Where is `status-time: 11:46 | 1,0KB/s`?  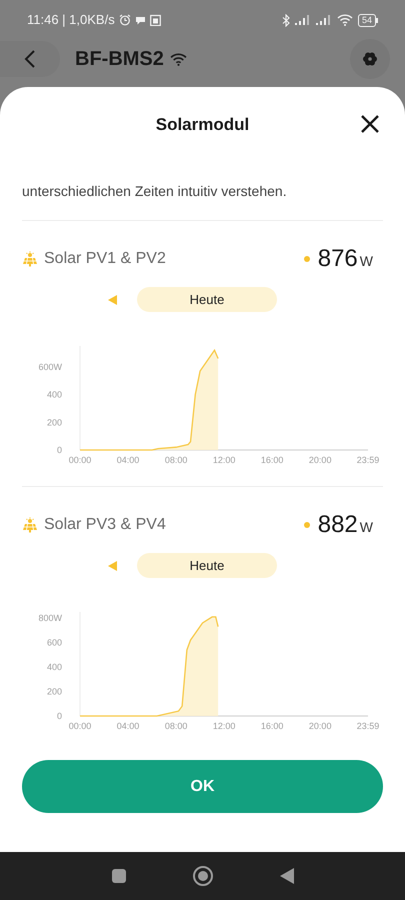 status-time: 11:46 | 1,0KB/s is located at coordinates (71, 20).